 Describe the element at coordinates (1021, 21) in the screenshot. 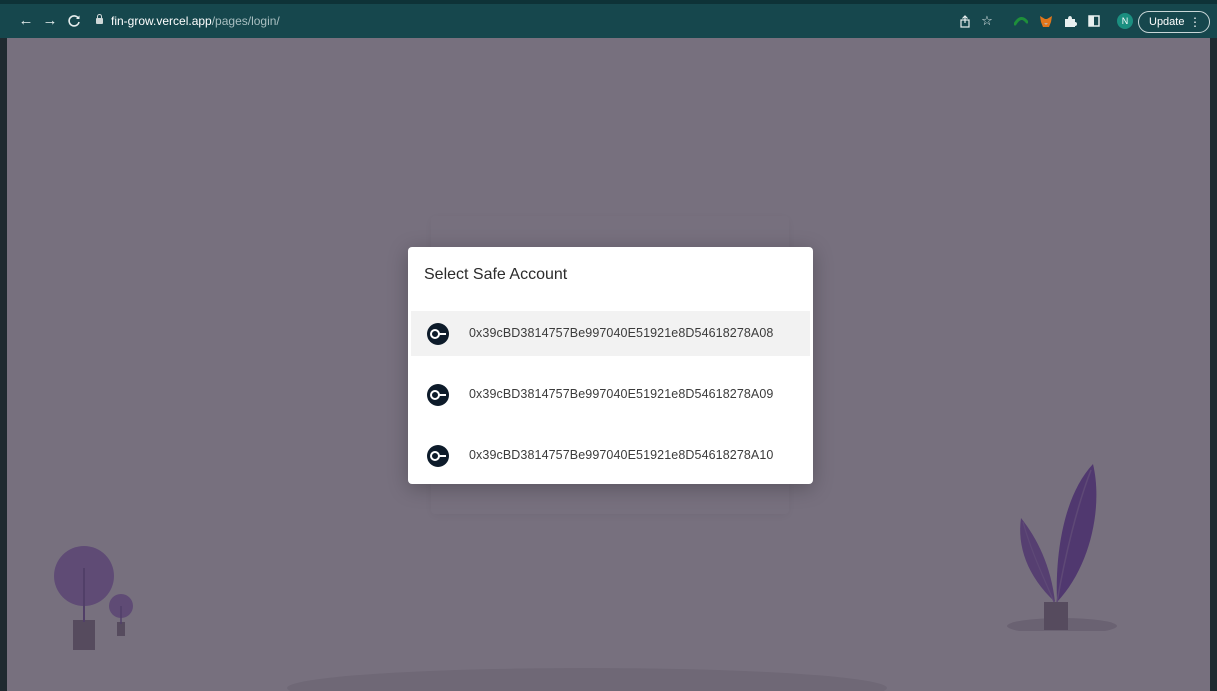

I see `extension-icon` at that location.